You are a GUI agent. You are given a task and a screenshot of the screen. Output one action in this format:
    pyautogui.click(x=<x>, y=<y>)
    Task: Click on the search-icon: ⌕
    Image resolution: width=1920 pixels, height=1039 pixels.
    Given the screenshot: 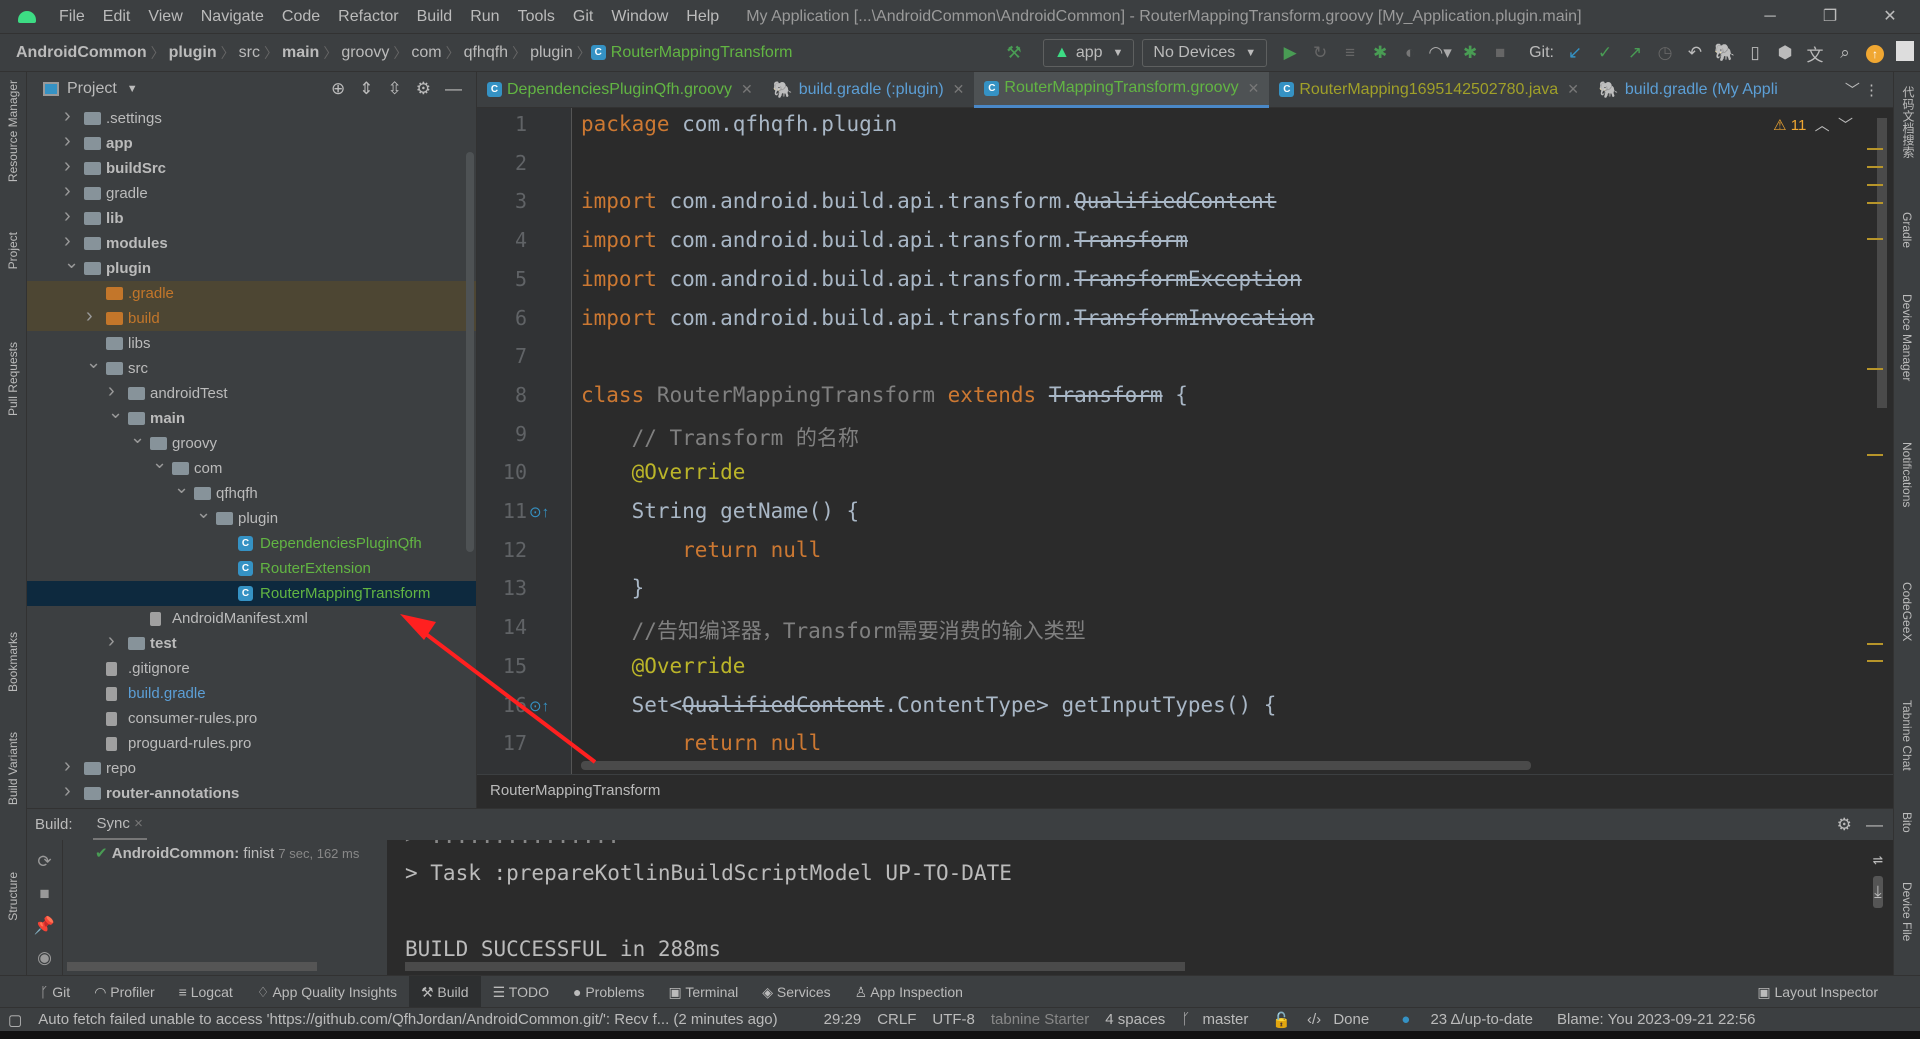 What is the action you would take?
    pyautogui.click(x=1845, y=53)
    